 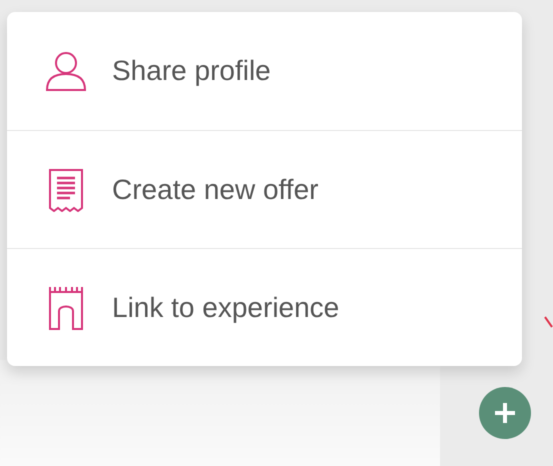 I want to click on person-icon, so click(x=66, y=71).